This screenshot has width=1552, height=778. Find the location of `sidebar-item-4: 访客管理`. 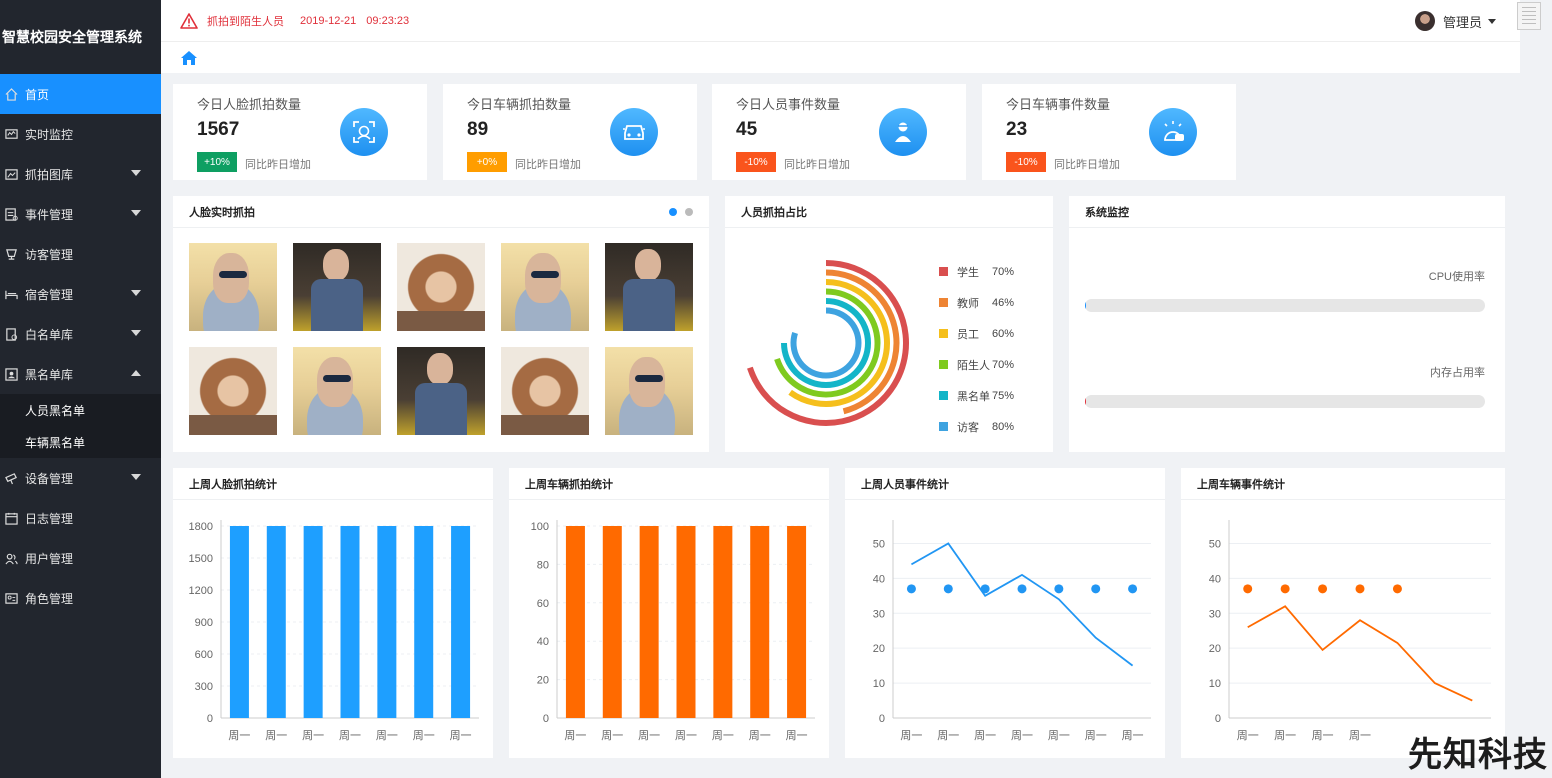

sidebar-item-4: 访客管理 is located at coordinates (80, 254).